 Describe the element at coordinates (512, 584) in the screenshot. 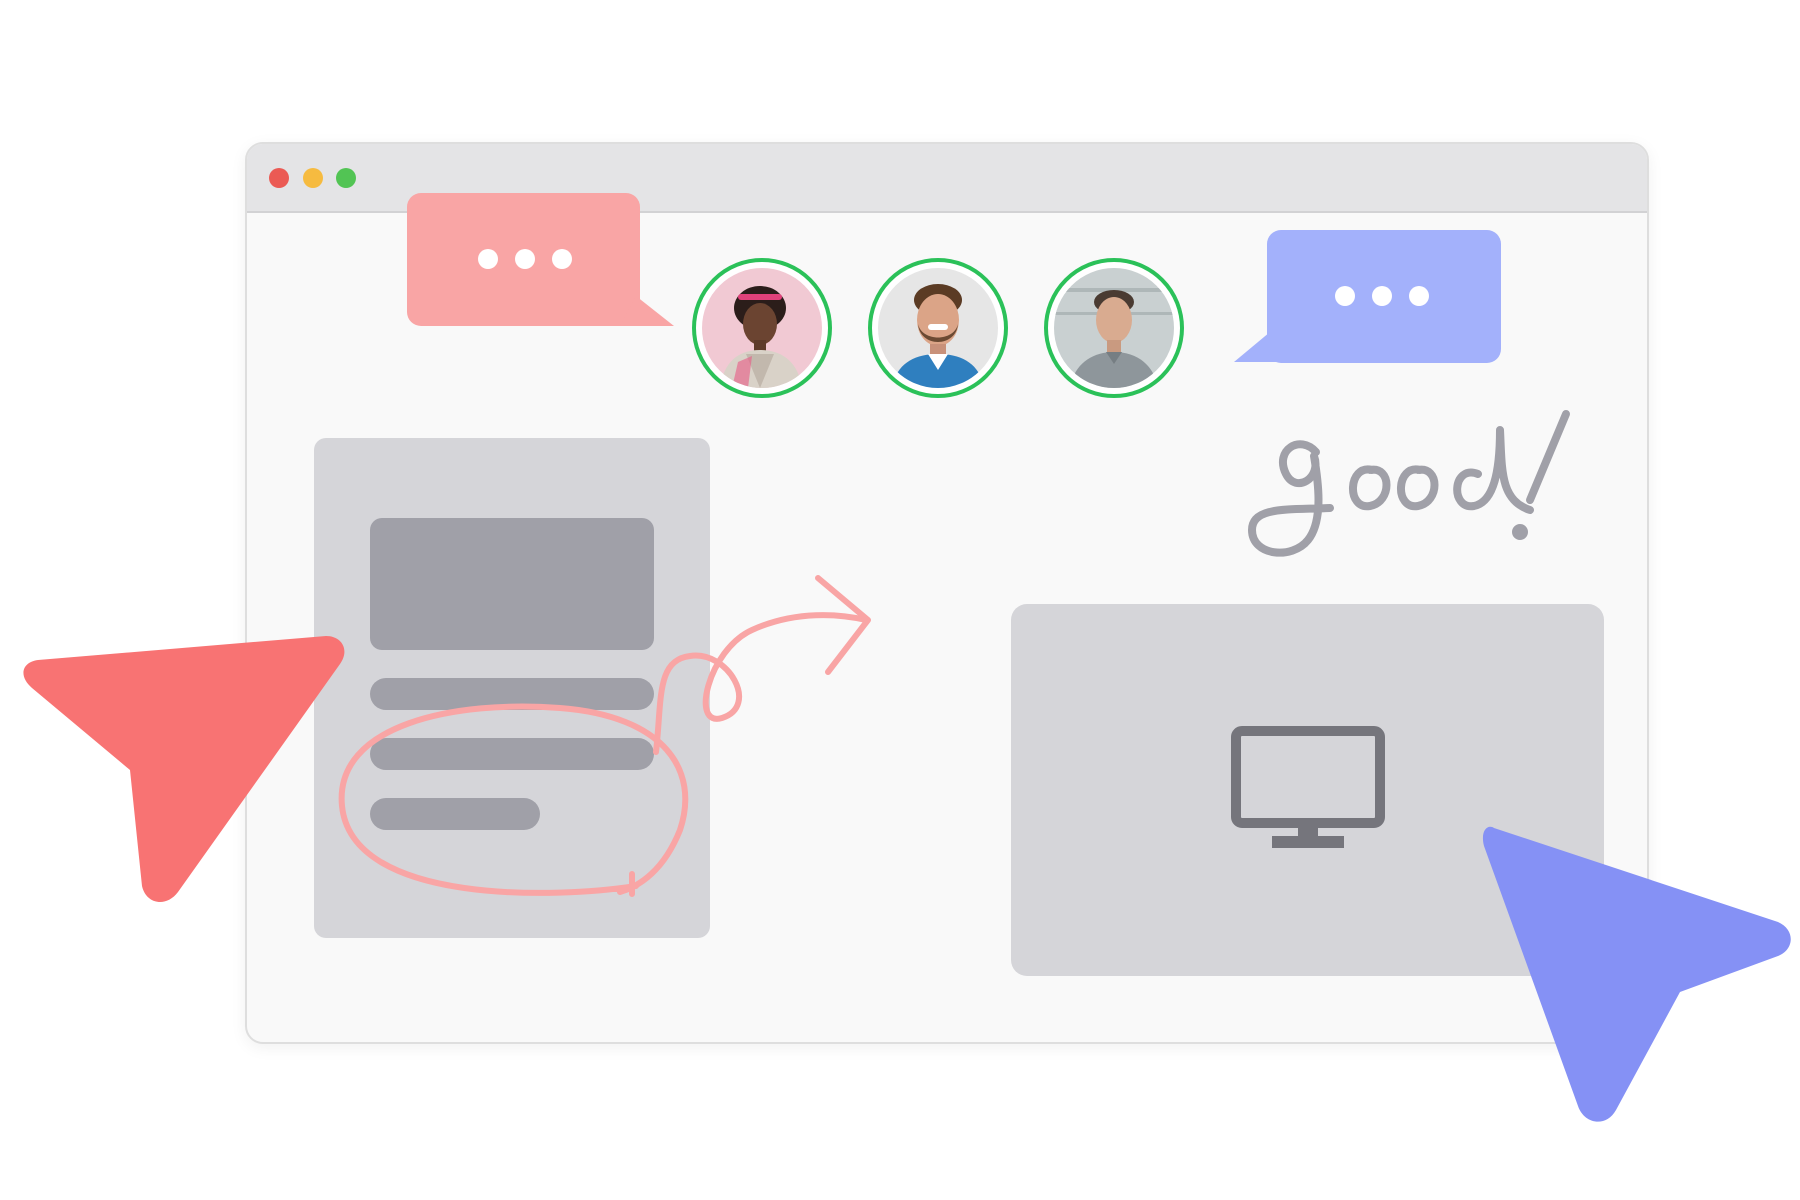

I see `image-placeholder` at that location.